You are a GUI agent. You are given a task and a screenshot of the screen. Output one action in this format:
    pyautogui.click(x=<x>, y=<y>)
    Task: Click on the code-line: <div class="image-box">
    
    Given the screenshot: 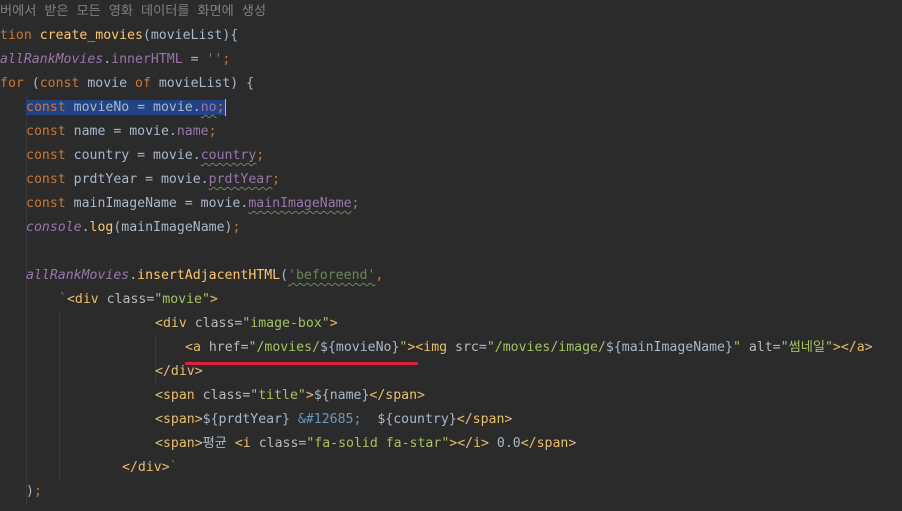 What is the action you would take?
    pyautogui.click(x=246, y=324)
    